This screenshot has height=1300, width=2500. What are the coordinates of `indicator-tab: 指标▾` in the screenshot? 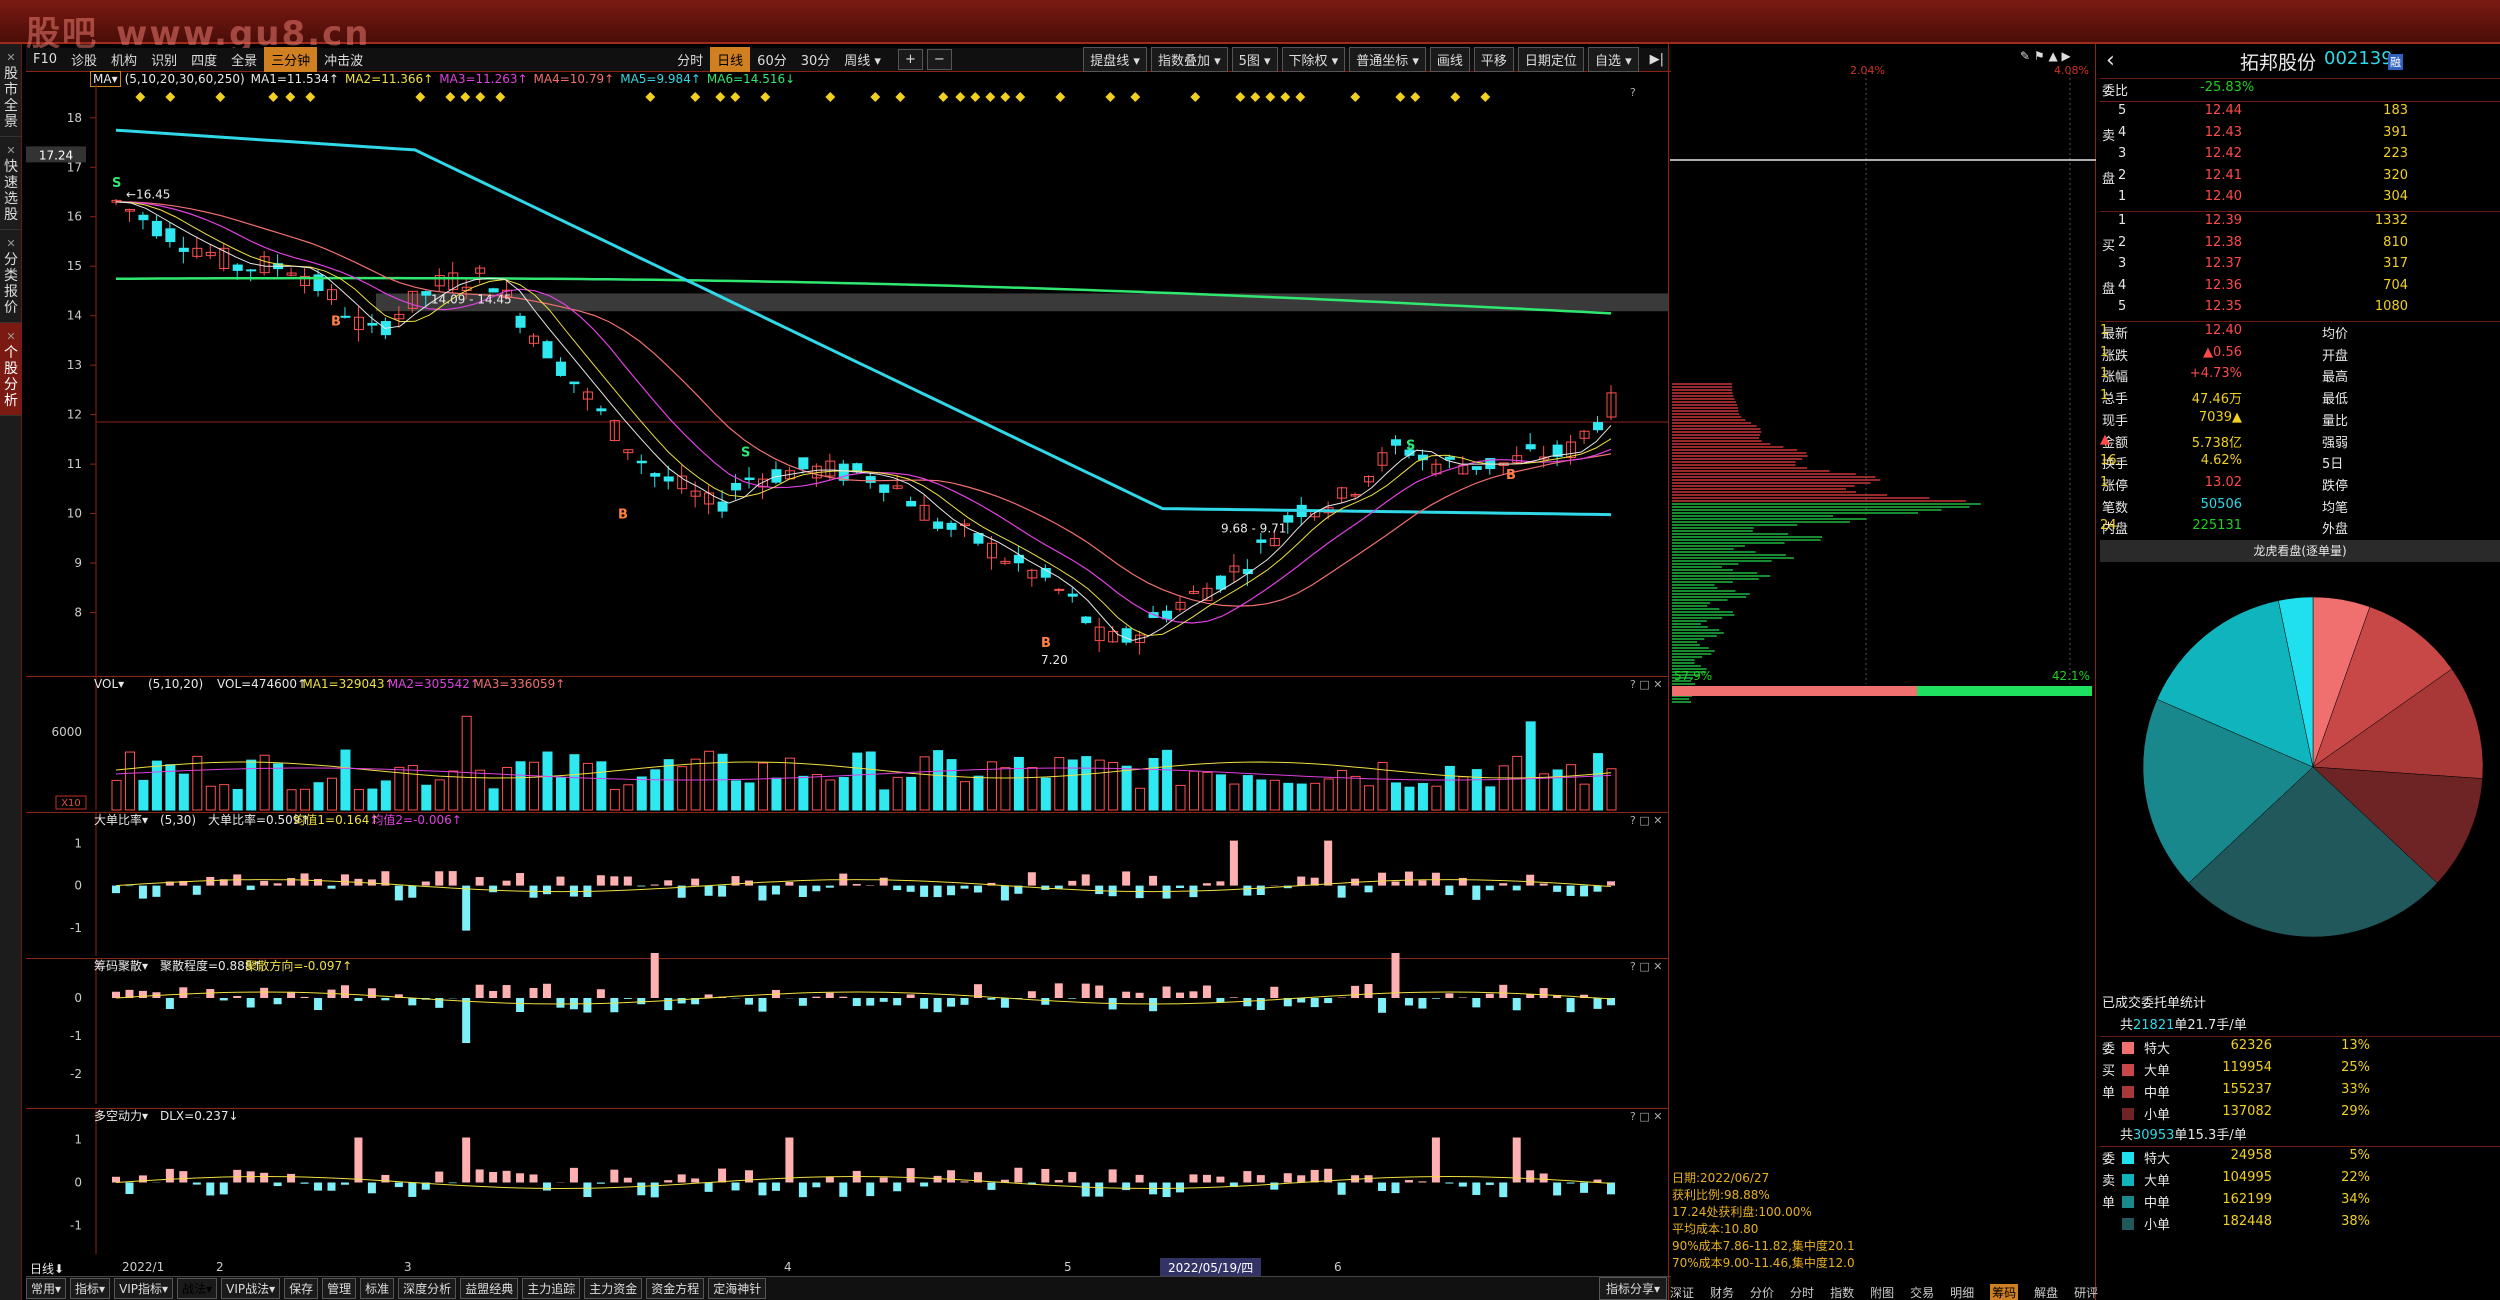 It's located at (90, 1288).